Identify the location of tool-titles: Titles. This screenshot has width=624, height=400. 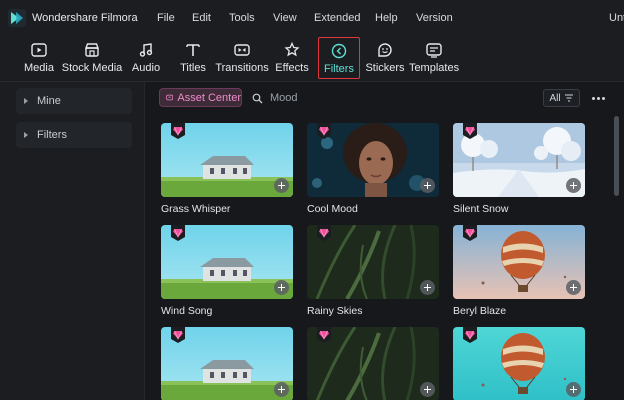
(193, 59).